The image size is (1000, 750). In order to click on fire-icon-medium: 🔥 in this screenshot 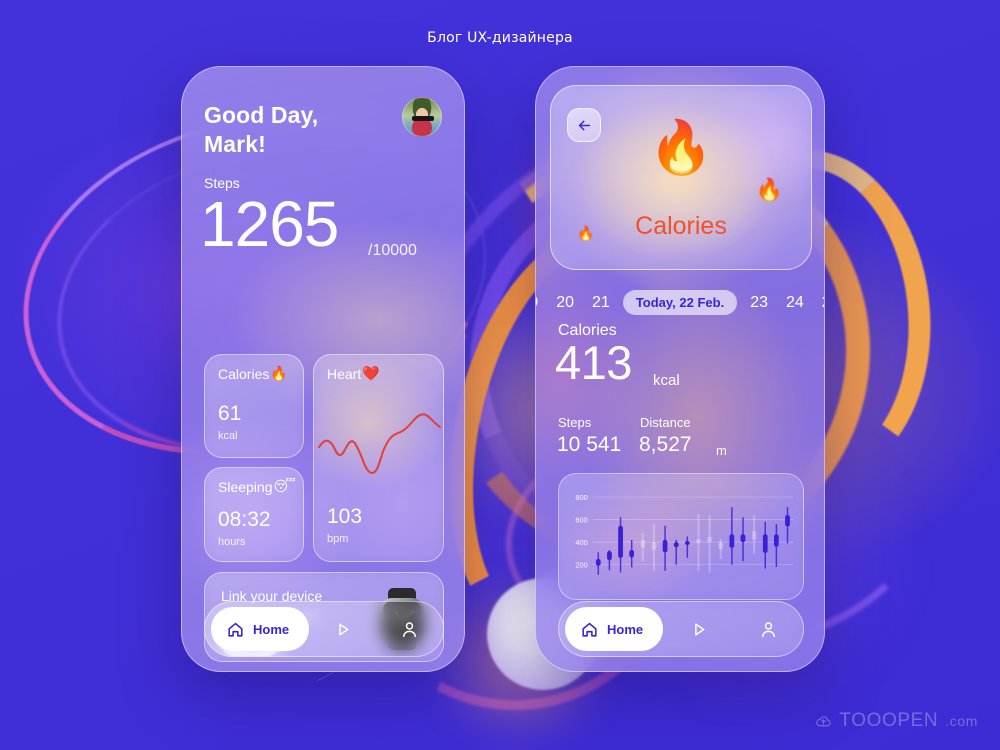, I will do `click(769, 190)`.